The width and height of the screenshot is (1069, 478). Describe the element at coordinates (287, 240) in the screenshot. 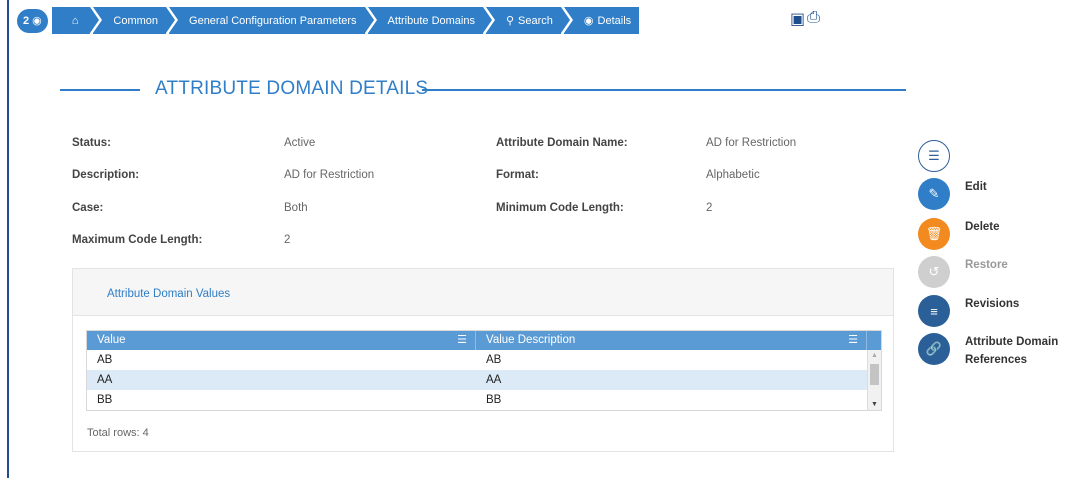

I see `max-length-value: 2` at that location.